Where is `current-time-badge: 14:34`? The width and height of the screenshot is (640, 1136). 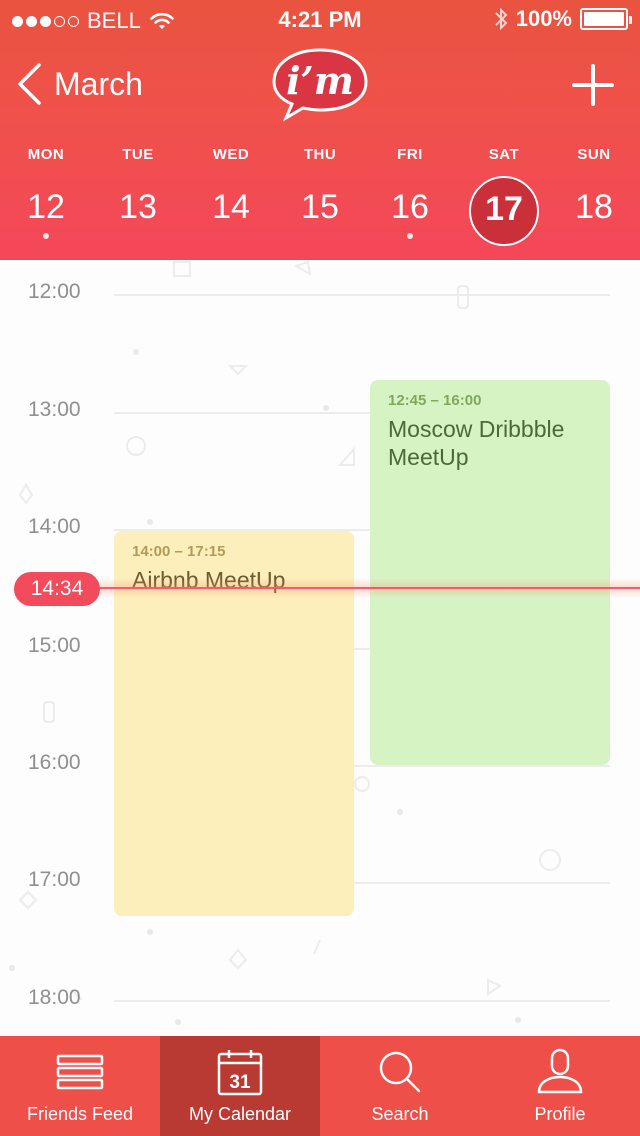
current-time-badge: 14:34 is located at coordinates (57, 589).